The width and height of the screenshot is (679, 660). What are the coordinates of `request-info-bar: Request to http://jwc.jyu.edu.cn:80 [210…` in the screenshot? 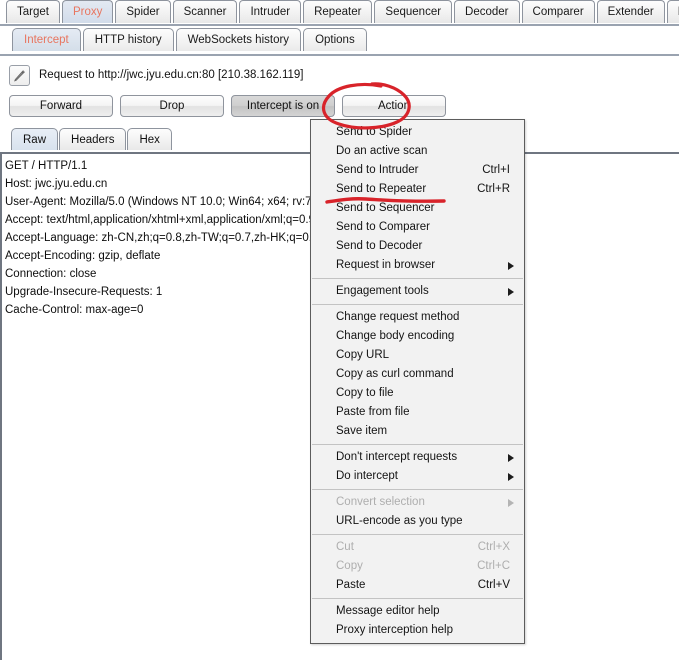 It's located at (339, 75).